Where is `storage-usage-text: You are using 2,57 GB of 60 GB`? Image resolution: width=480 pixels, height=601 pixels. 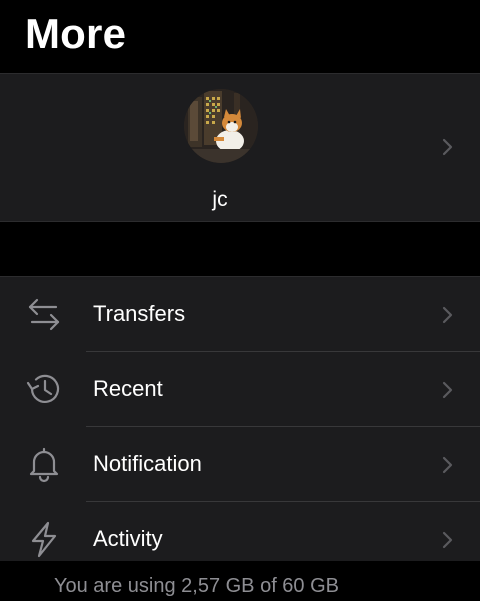 storage-usage-text: You are using 2,57 GB of 60 GB is located at coordinates (197, 586).